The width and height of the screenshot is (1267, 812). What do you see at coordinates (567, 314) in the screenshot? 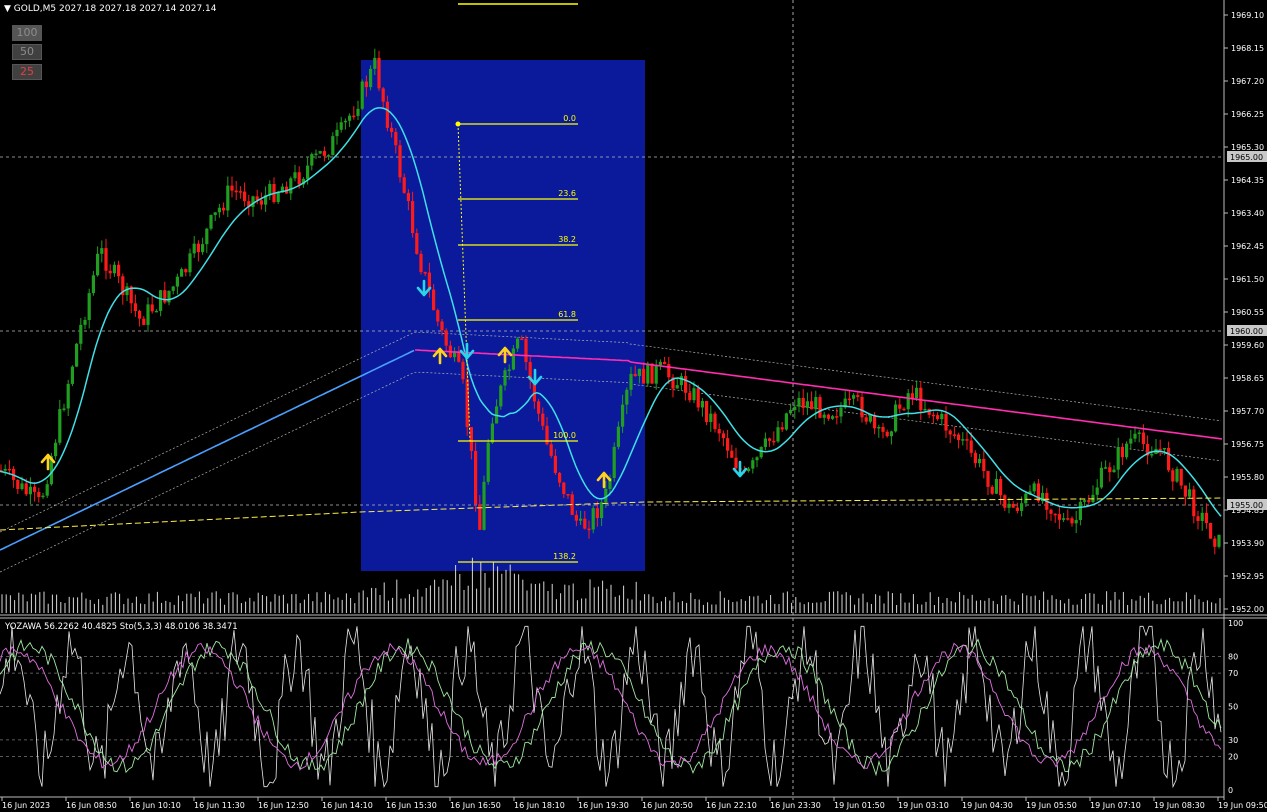
I see `fib-label-61: 61.8` at bounding box center [567, 314].